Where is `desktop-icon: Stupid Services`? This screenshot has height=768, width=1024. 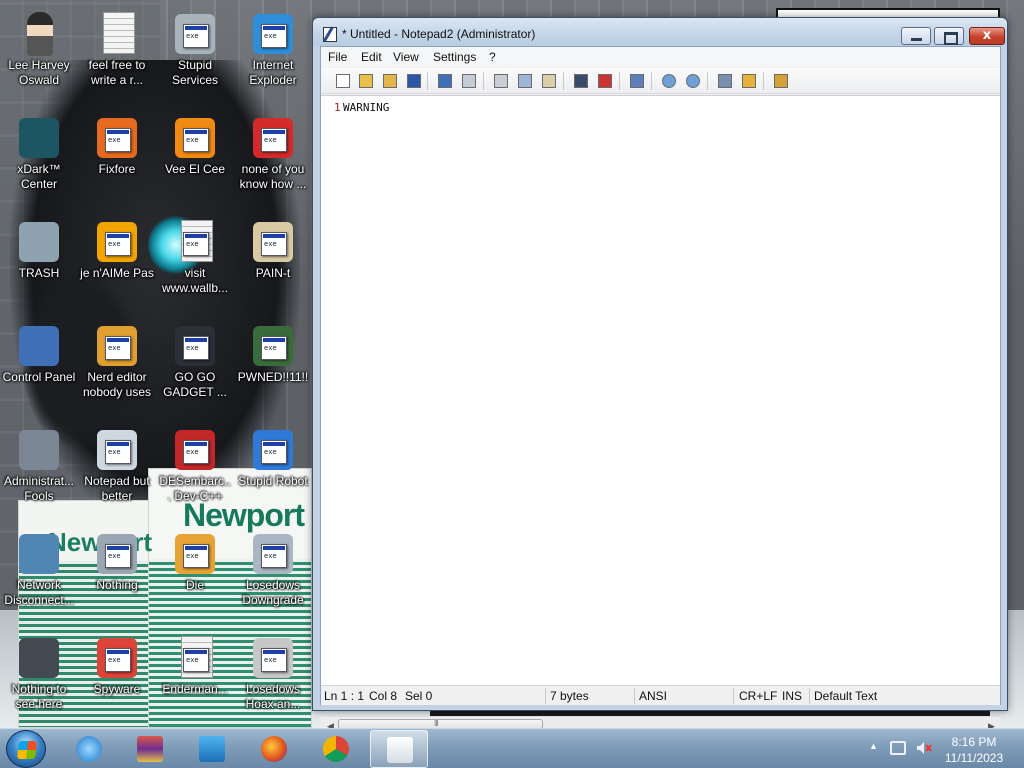 desktop-icon: Stupid Services is located at coordinates (195, 56).